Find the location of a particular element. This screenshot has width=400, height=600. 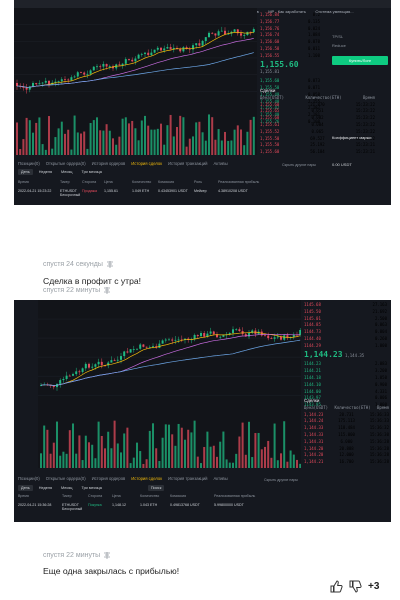

trade-row: 1,144.20 20.888 15:36:28 is located at coordinates (346, 449).